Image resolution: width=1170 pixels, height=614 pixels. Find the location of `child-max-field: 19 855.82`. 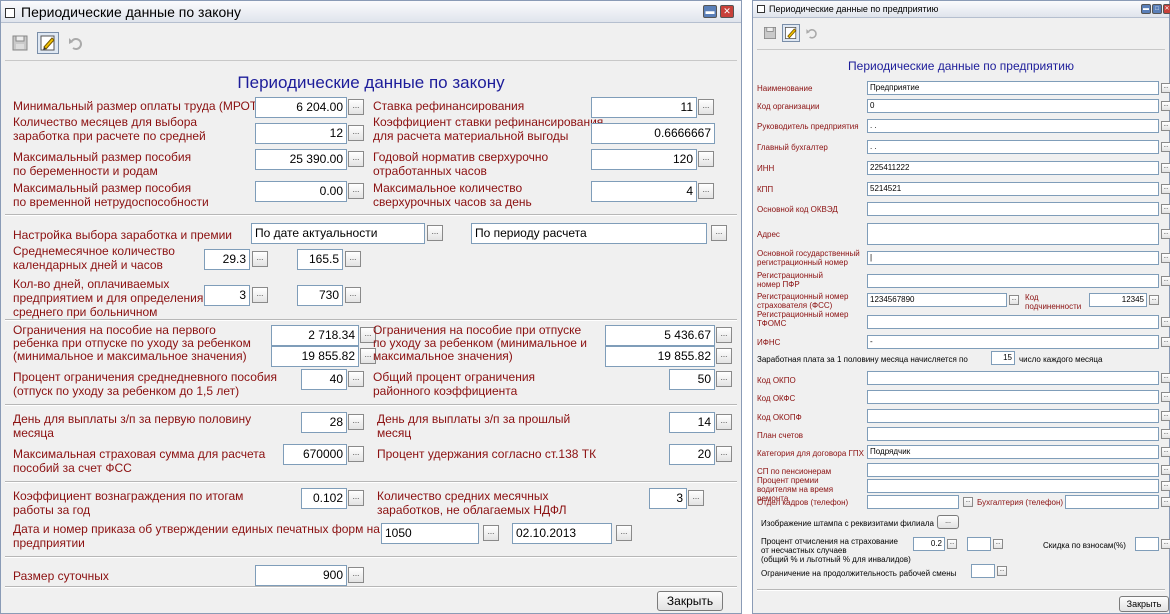

child-max-field: 19 855.82 is located at coordinates (660, 356).